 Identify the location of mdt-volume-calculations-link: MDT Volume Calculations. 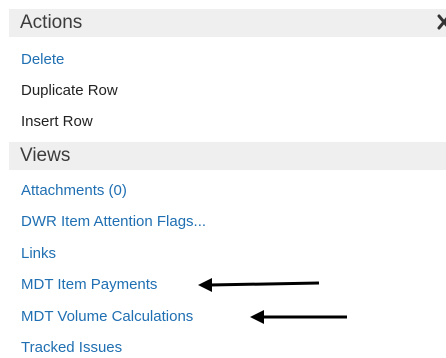
(107, 317).